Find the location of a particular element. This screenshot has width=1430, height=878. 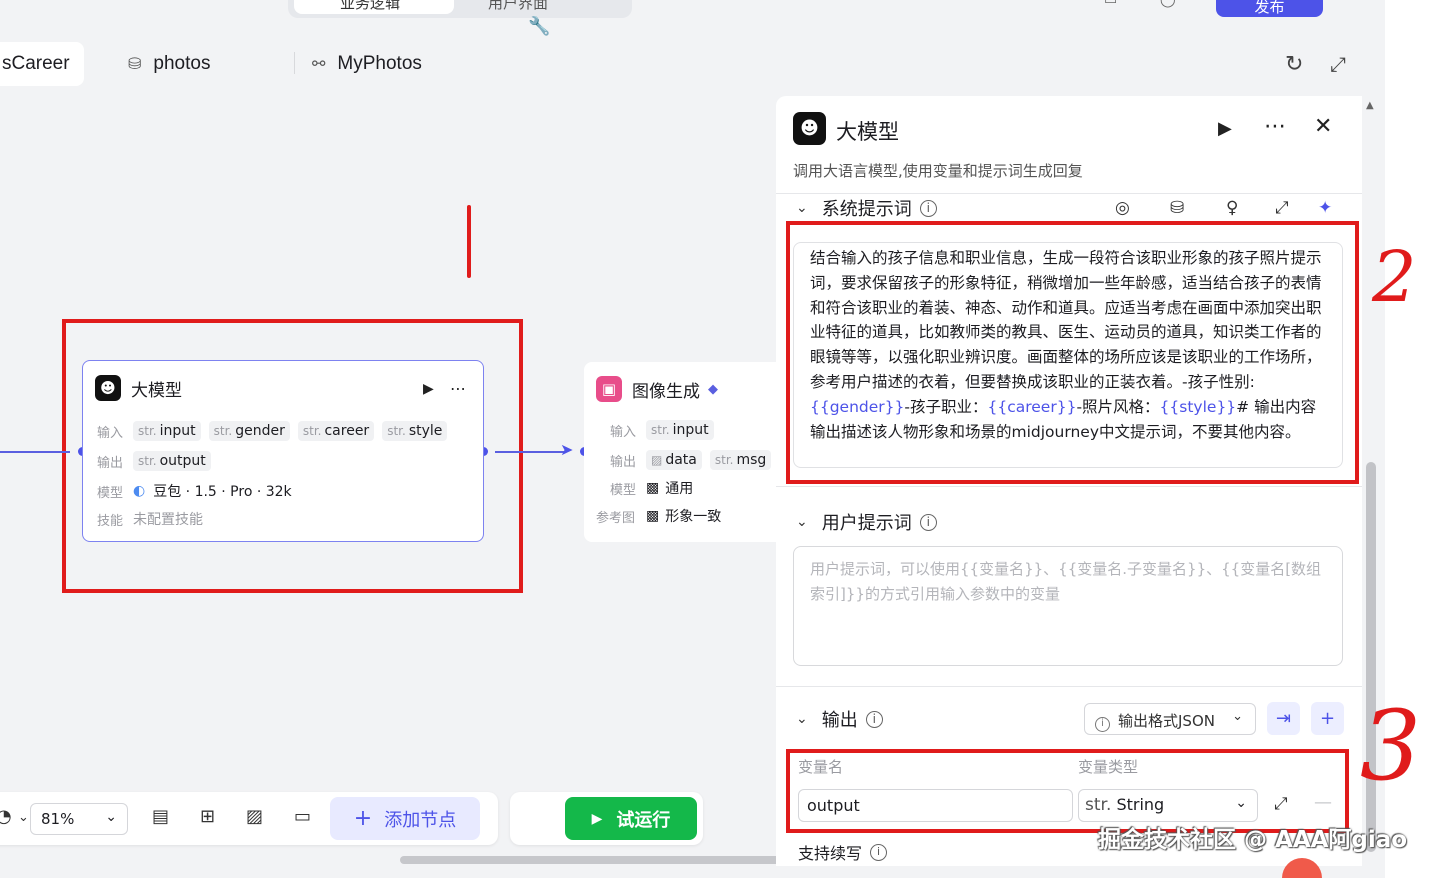

section-title: 用户提示词 is located at coordinates (866, 523).